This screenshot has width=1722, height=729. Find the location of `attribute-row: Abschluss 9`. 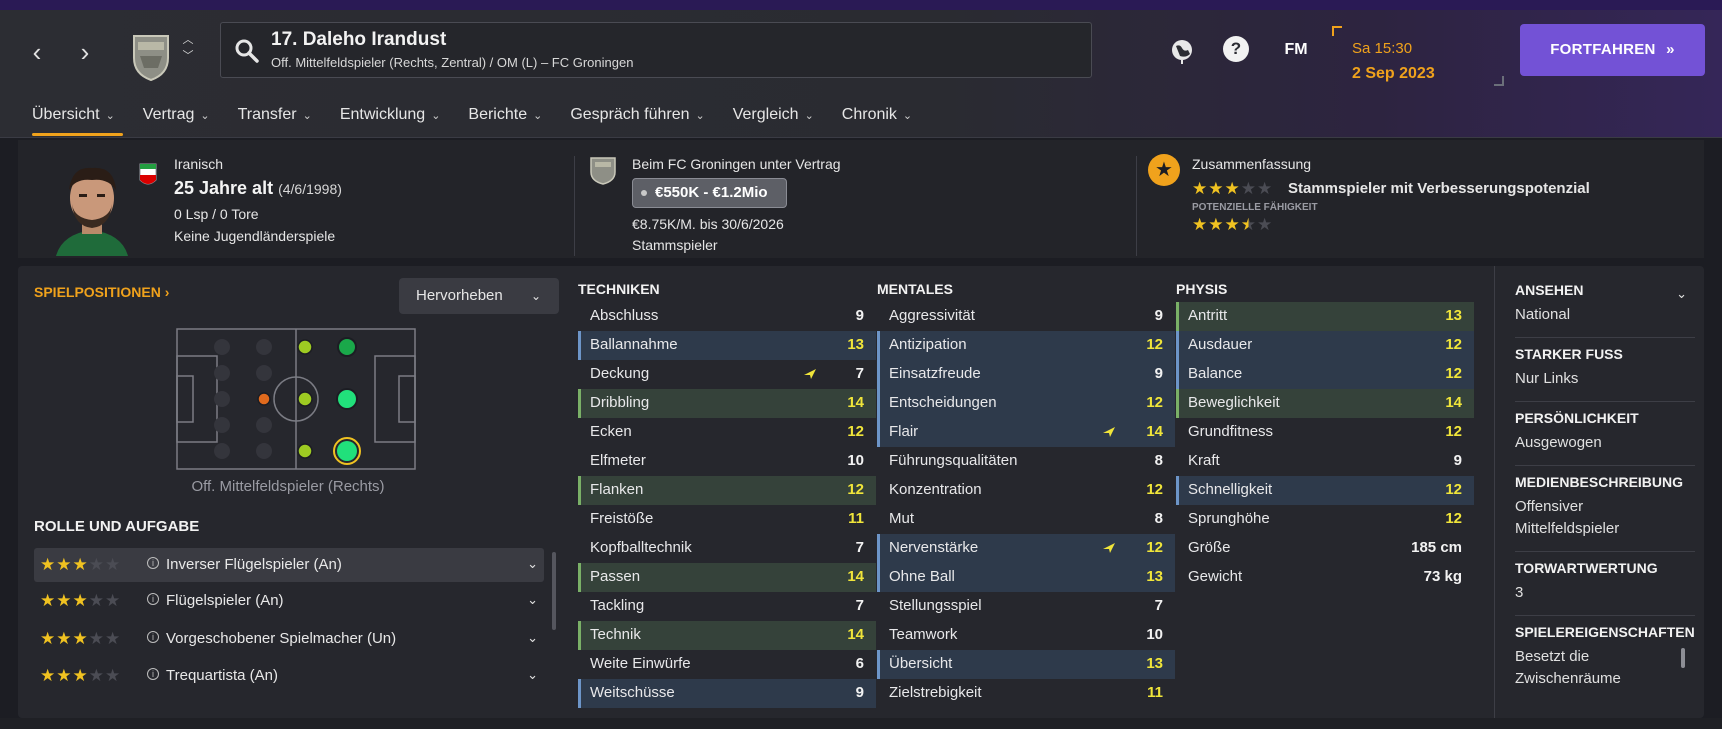

attribute-row: Abschluss 9 is located at coordinates (727, 316).